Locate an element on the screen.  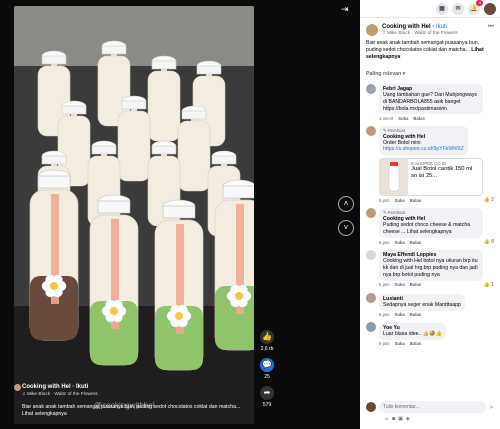
grid-icon: ▦ is located at coordinates (442, 8).